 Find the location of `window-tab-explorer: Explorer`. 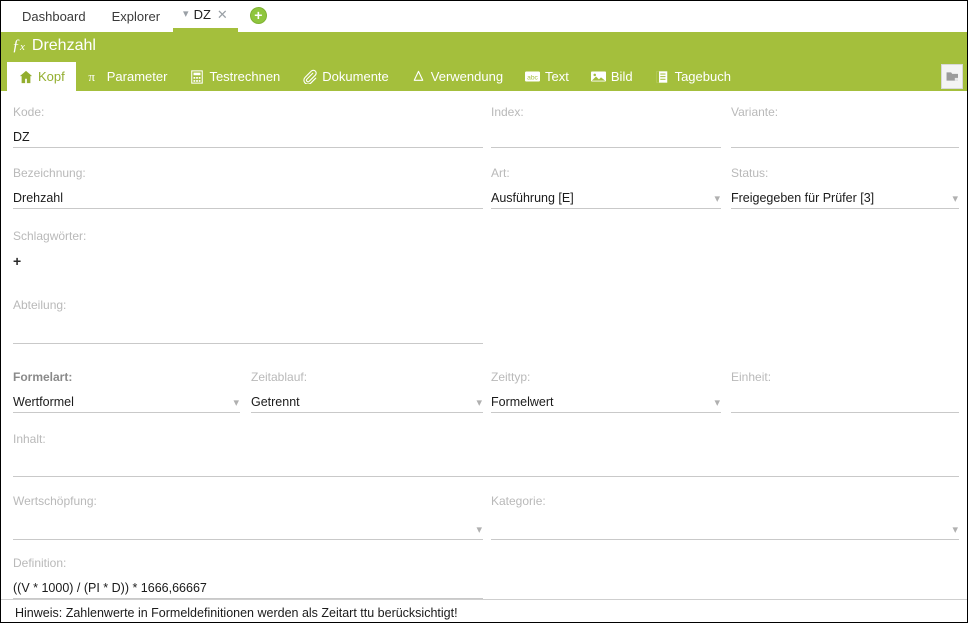

window-tab-explorer: Explorer is located at coordinates (136, 16).